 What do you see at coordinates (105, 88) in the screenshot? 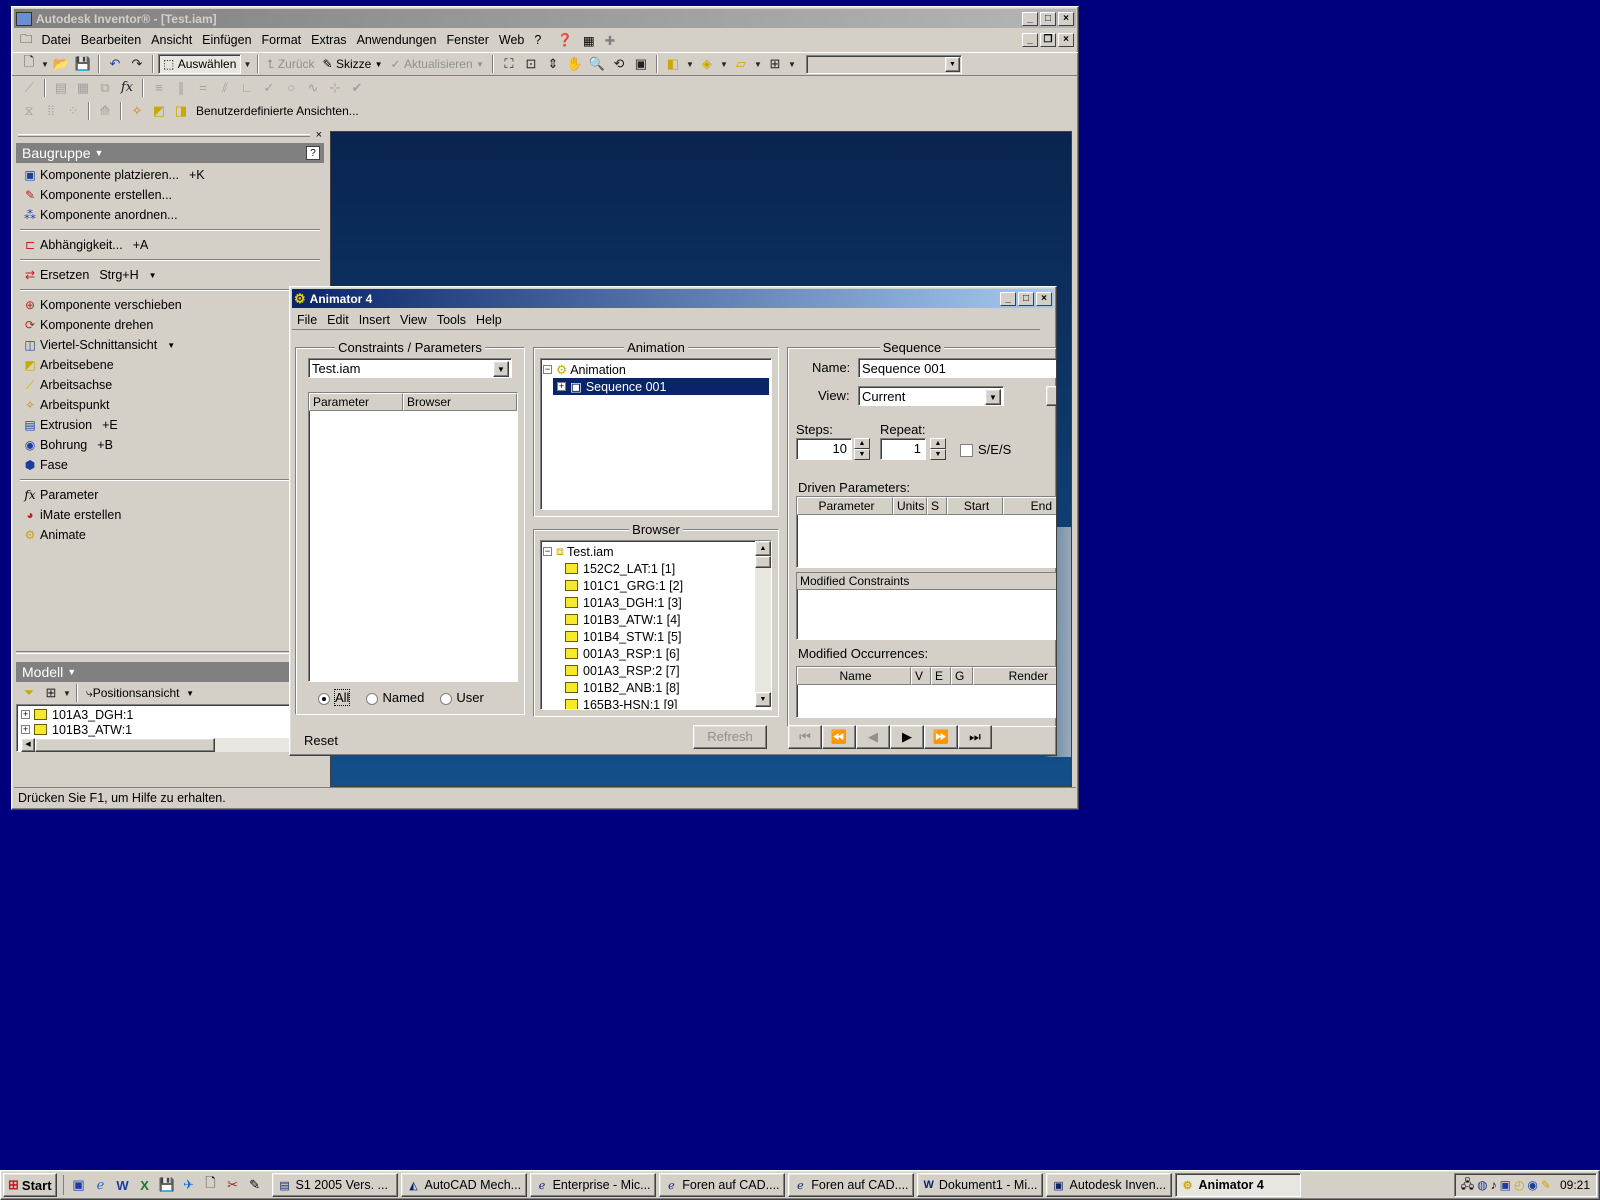
I see `mirror-icon: ⧉` at bounding box center [105, 88].